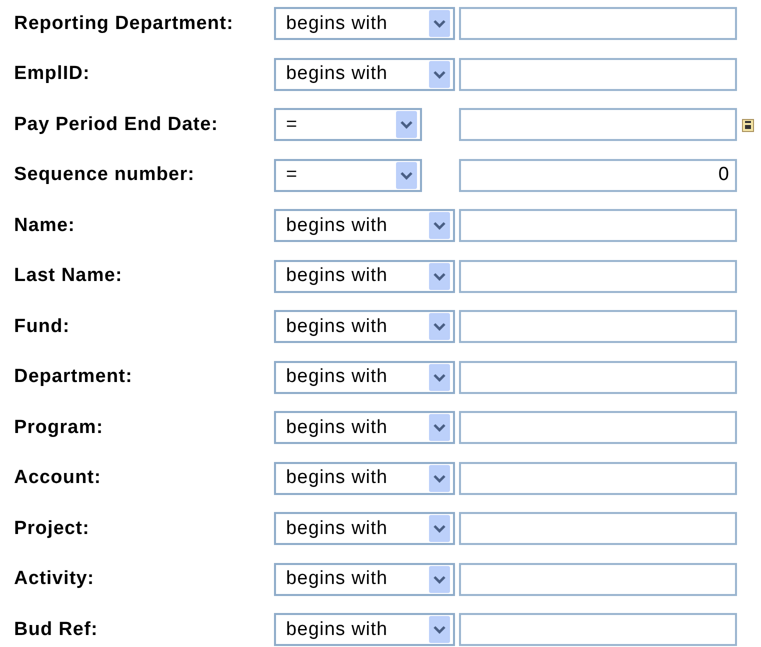  Describe the element at coordinates (59, 427) in the screenshot. I see `field-label: Program:` at that location.